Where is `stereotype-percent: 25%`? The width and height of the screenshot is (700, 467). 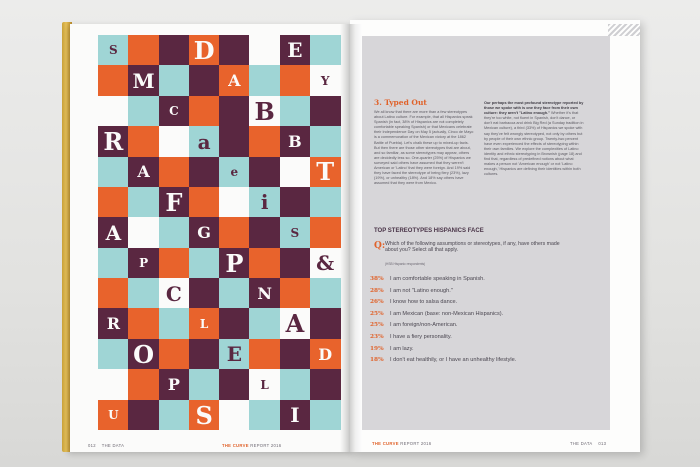
stereotype-percent: 25% is located at coordinates (377, 325).